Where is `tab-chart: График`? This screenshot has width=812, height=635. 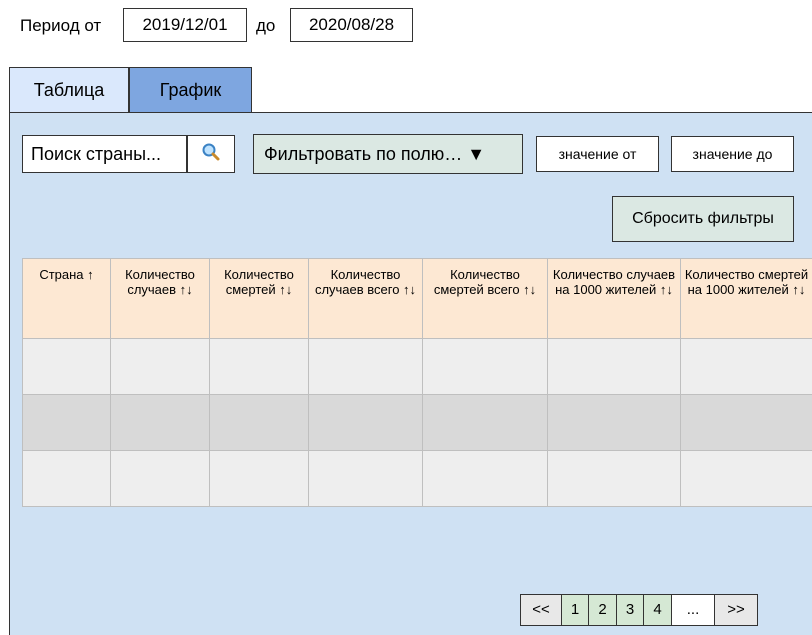 tab-chart: График is located at coordinates (190, 90).